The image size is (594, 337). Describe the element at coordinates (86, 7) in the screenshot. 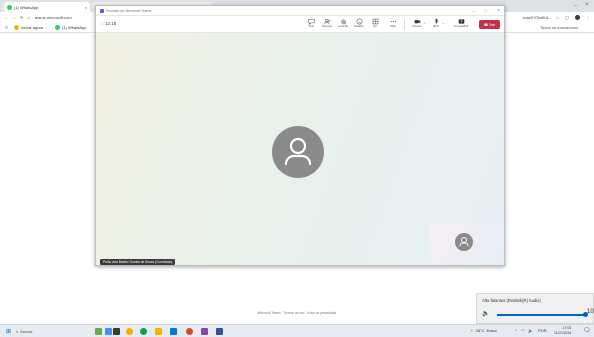

I see `tab-close-icon: ×` at that location.